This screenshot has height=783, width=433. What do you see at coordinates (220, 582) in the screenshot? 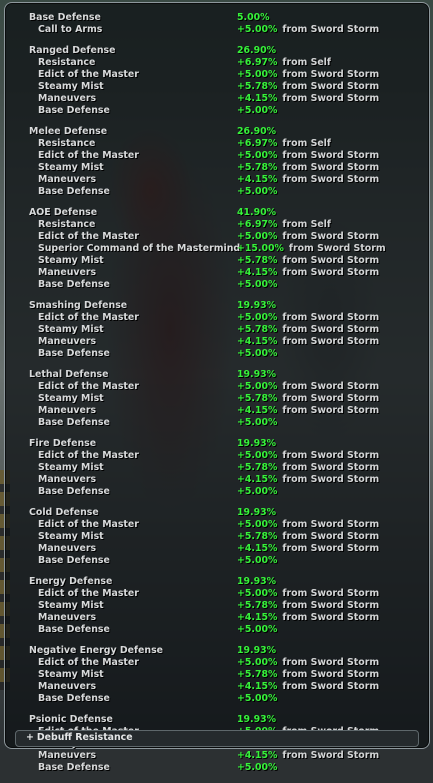
I see `attribute-row: Energy Defense 19.93%` at bounding box center [220, 582].